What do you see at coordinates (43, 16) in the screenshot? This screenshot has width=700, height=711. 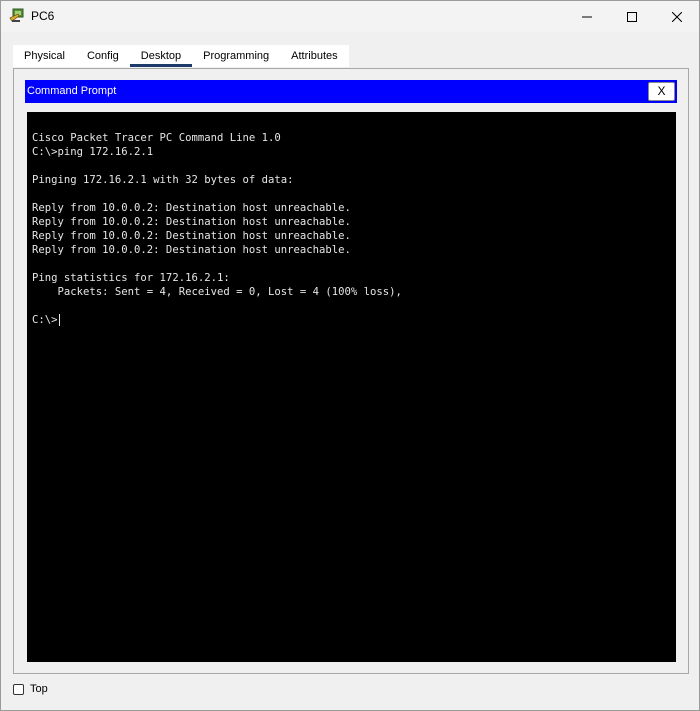 I see `window-title: PC6` at bounding box center [43, 16].